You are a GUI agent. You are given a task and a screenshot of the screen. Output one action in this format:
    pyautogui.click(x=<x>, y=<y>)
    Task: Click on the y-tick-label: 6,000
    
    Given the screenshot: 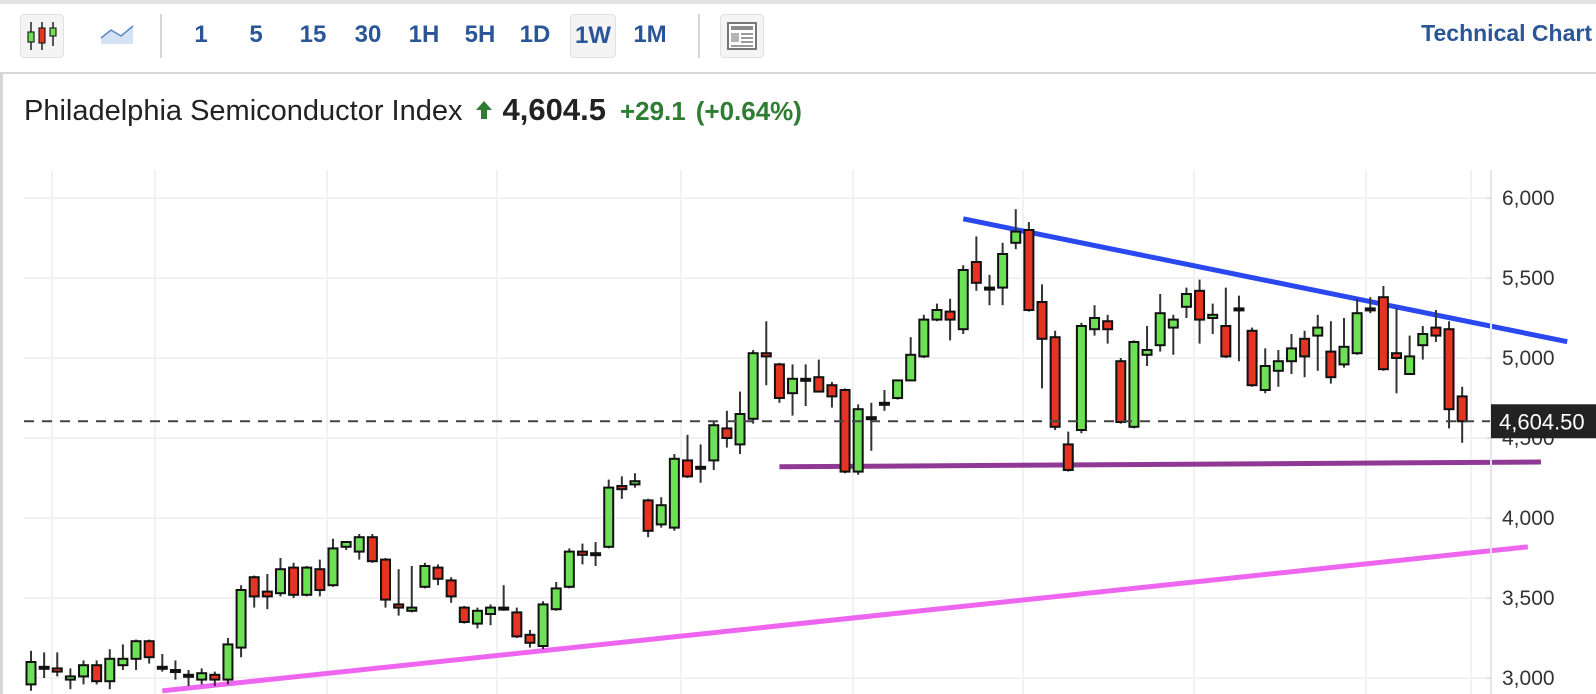 What is the action you would take?
    pyautogui.click(x=1528, y=198)
    